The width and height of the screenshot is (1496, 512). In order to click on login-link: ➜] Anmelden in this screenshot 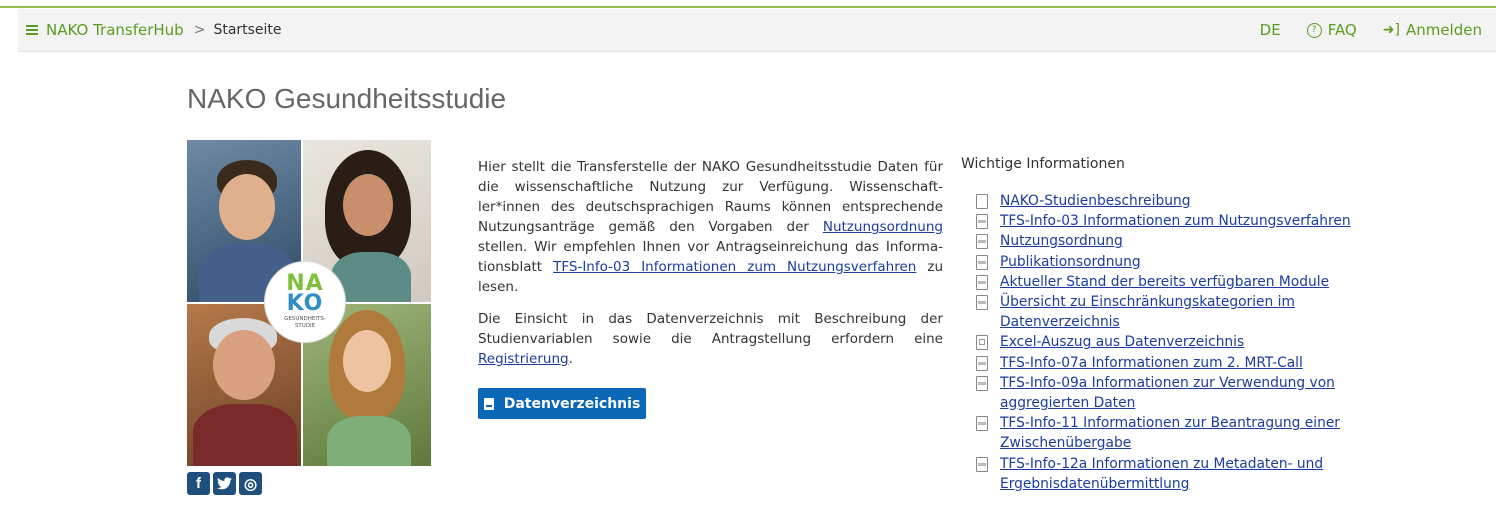, I will do `click(1432, 30)`.